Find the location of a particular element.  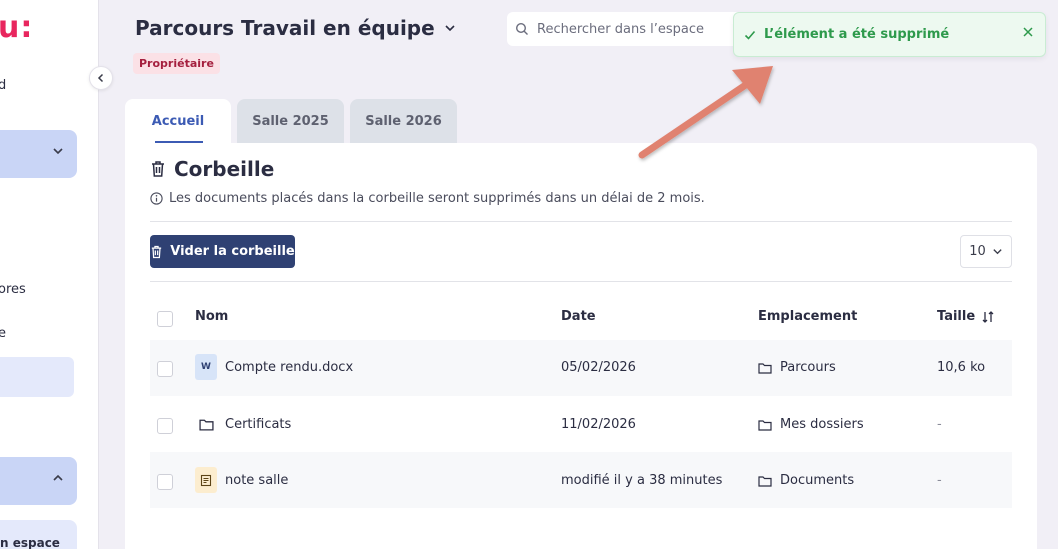

size-cell: 10,6 ko is located at coordinates (961, 367).